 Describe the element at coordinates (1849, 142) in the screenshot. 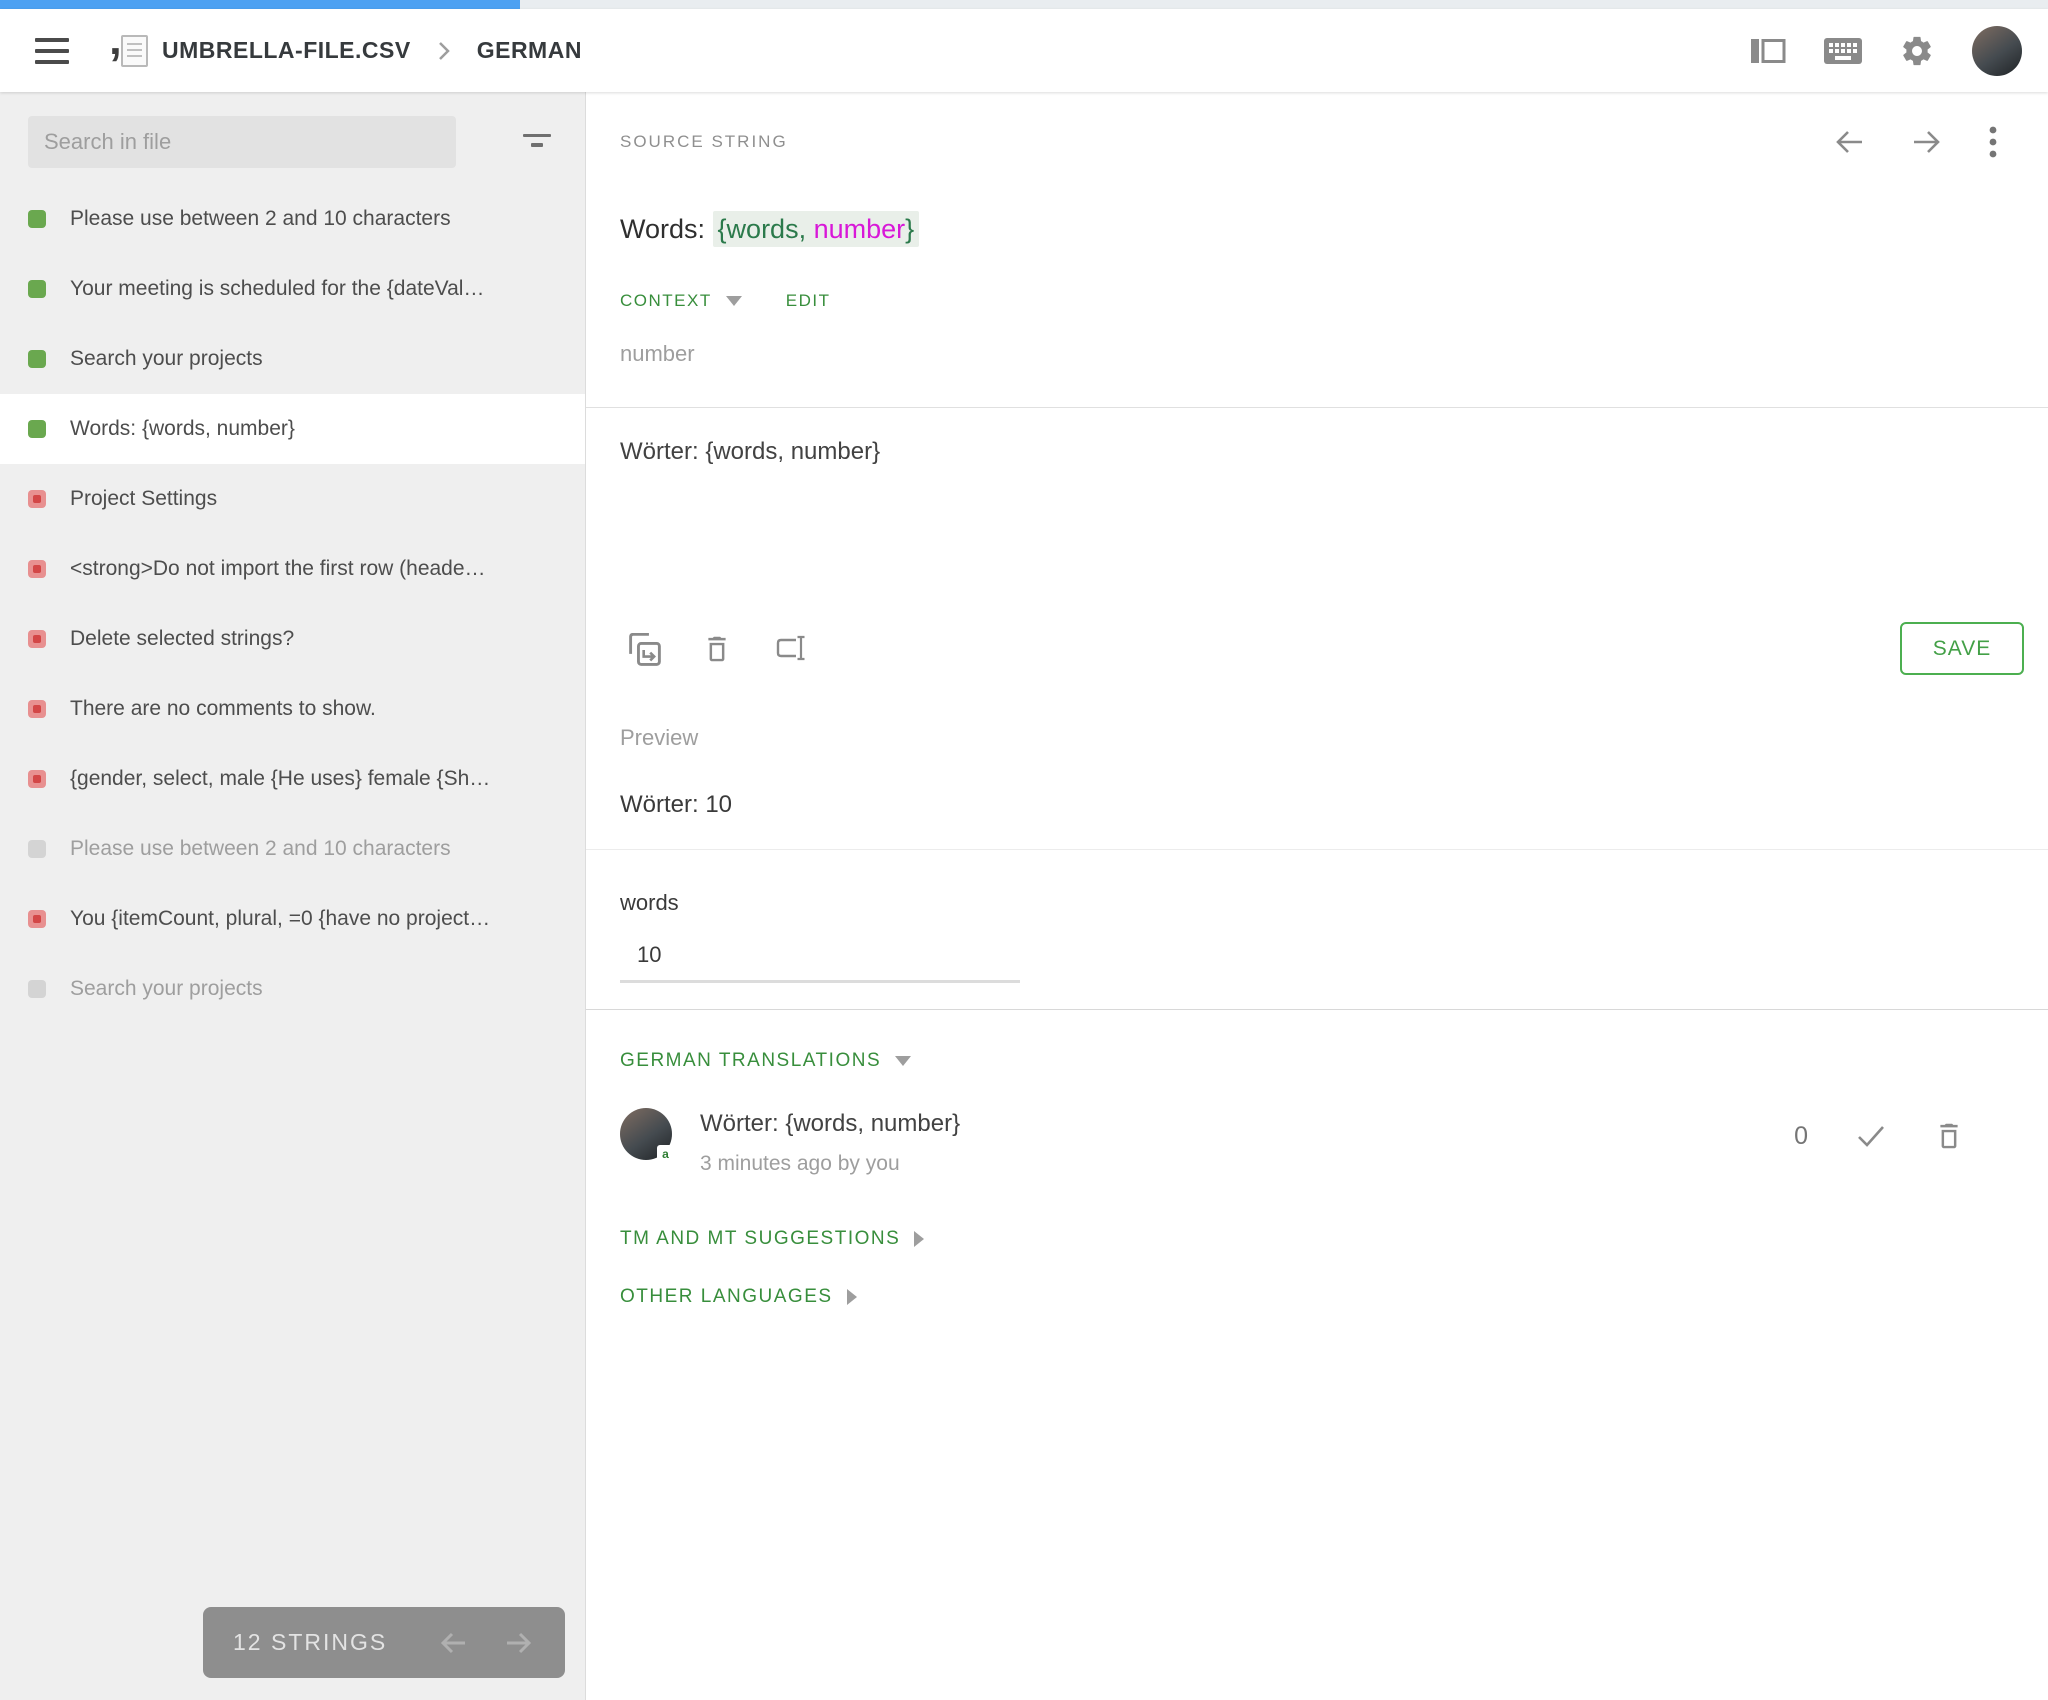

I see `prev-string-icon` at that location.